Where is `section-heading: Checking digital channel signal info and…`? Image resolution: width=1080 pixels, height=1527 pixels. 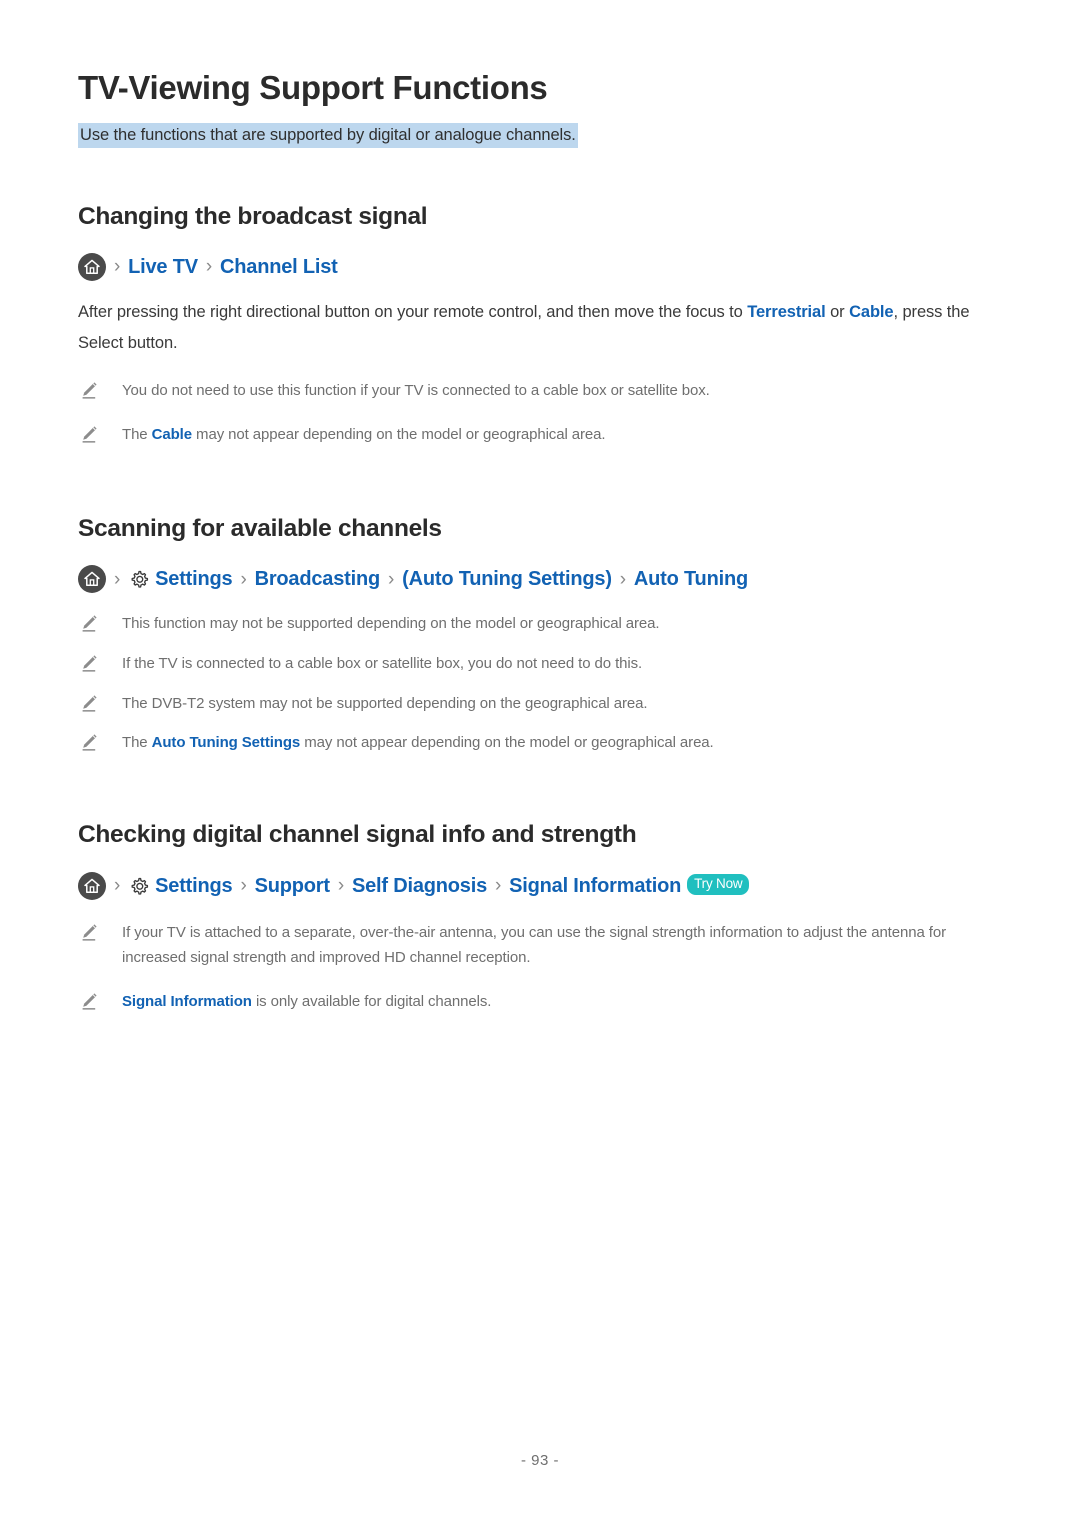
section-heading: Checking digital channel signal info and… is located at coordinates (357, 835).